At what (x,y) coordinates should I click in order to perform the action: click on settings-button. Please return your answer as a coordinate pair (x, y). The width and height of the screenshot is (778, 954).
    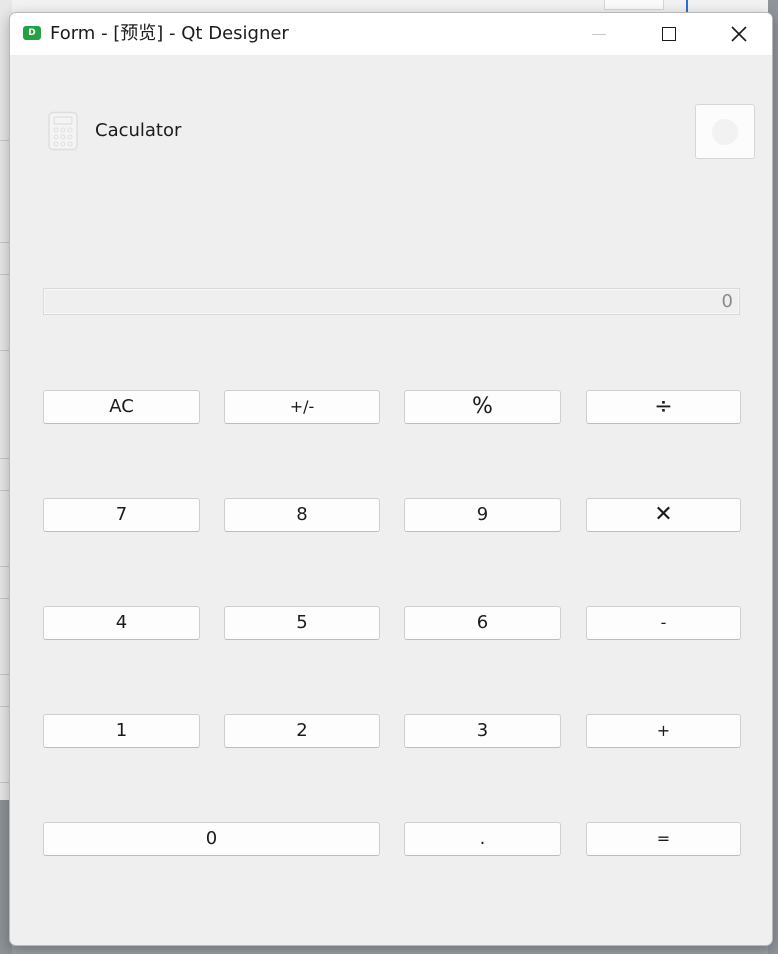
    Looking at the image, I should click on (725, 131).